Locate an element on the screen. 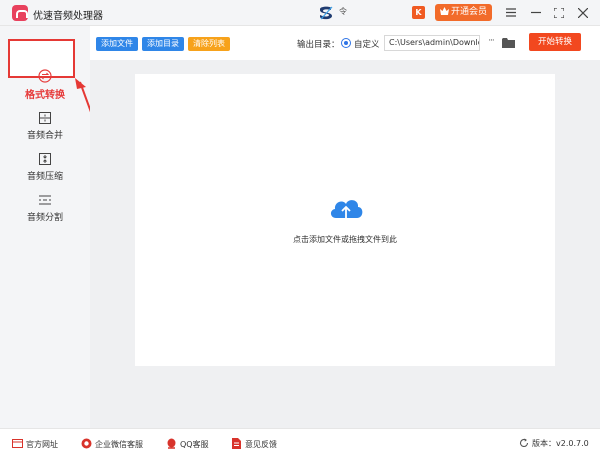 This screenshot has height=456, width=600. menu-icon is located at coordinates (511, 13).